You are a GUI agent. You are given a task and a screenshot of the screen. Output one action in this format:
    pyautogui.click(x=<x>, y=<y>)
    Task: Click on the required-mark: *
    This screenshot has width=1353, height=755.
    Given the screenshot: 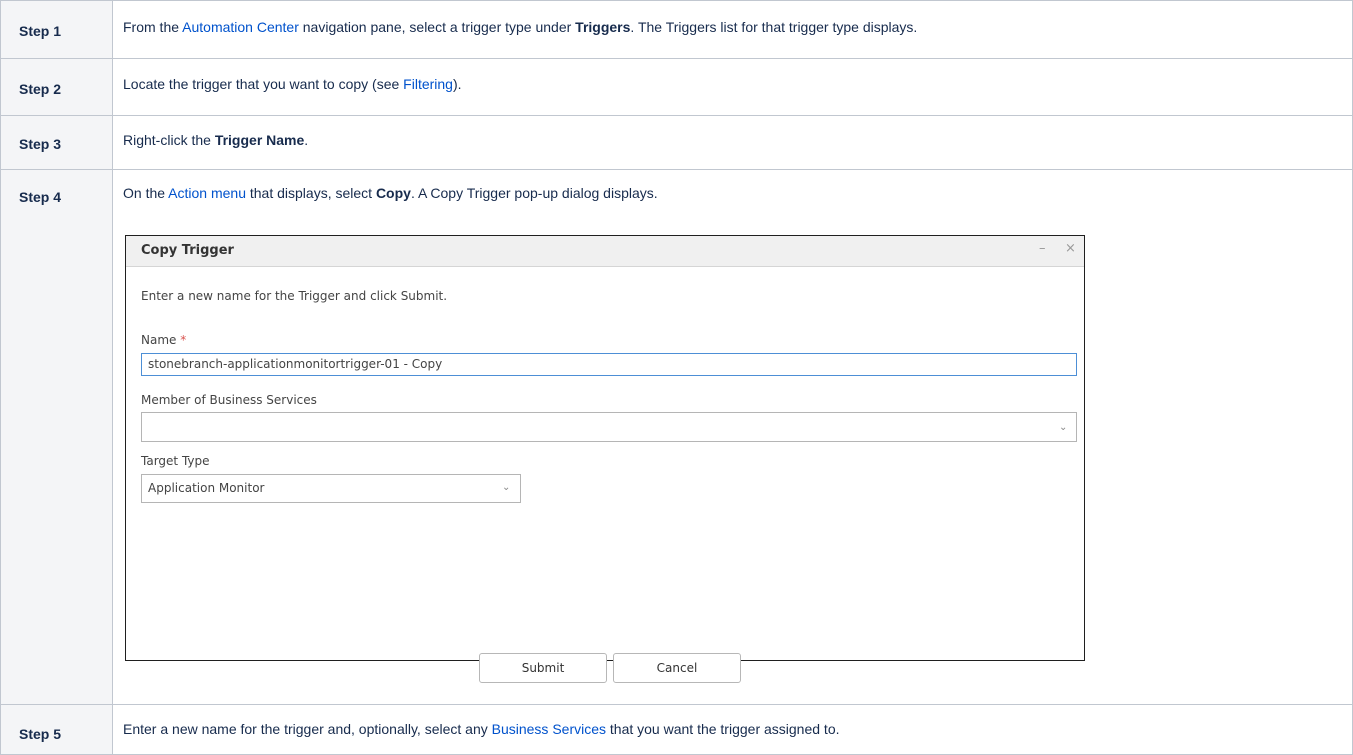 What is the action you would take?
    pyautogui.click(x=183, y=340)
    